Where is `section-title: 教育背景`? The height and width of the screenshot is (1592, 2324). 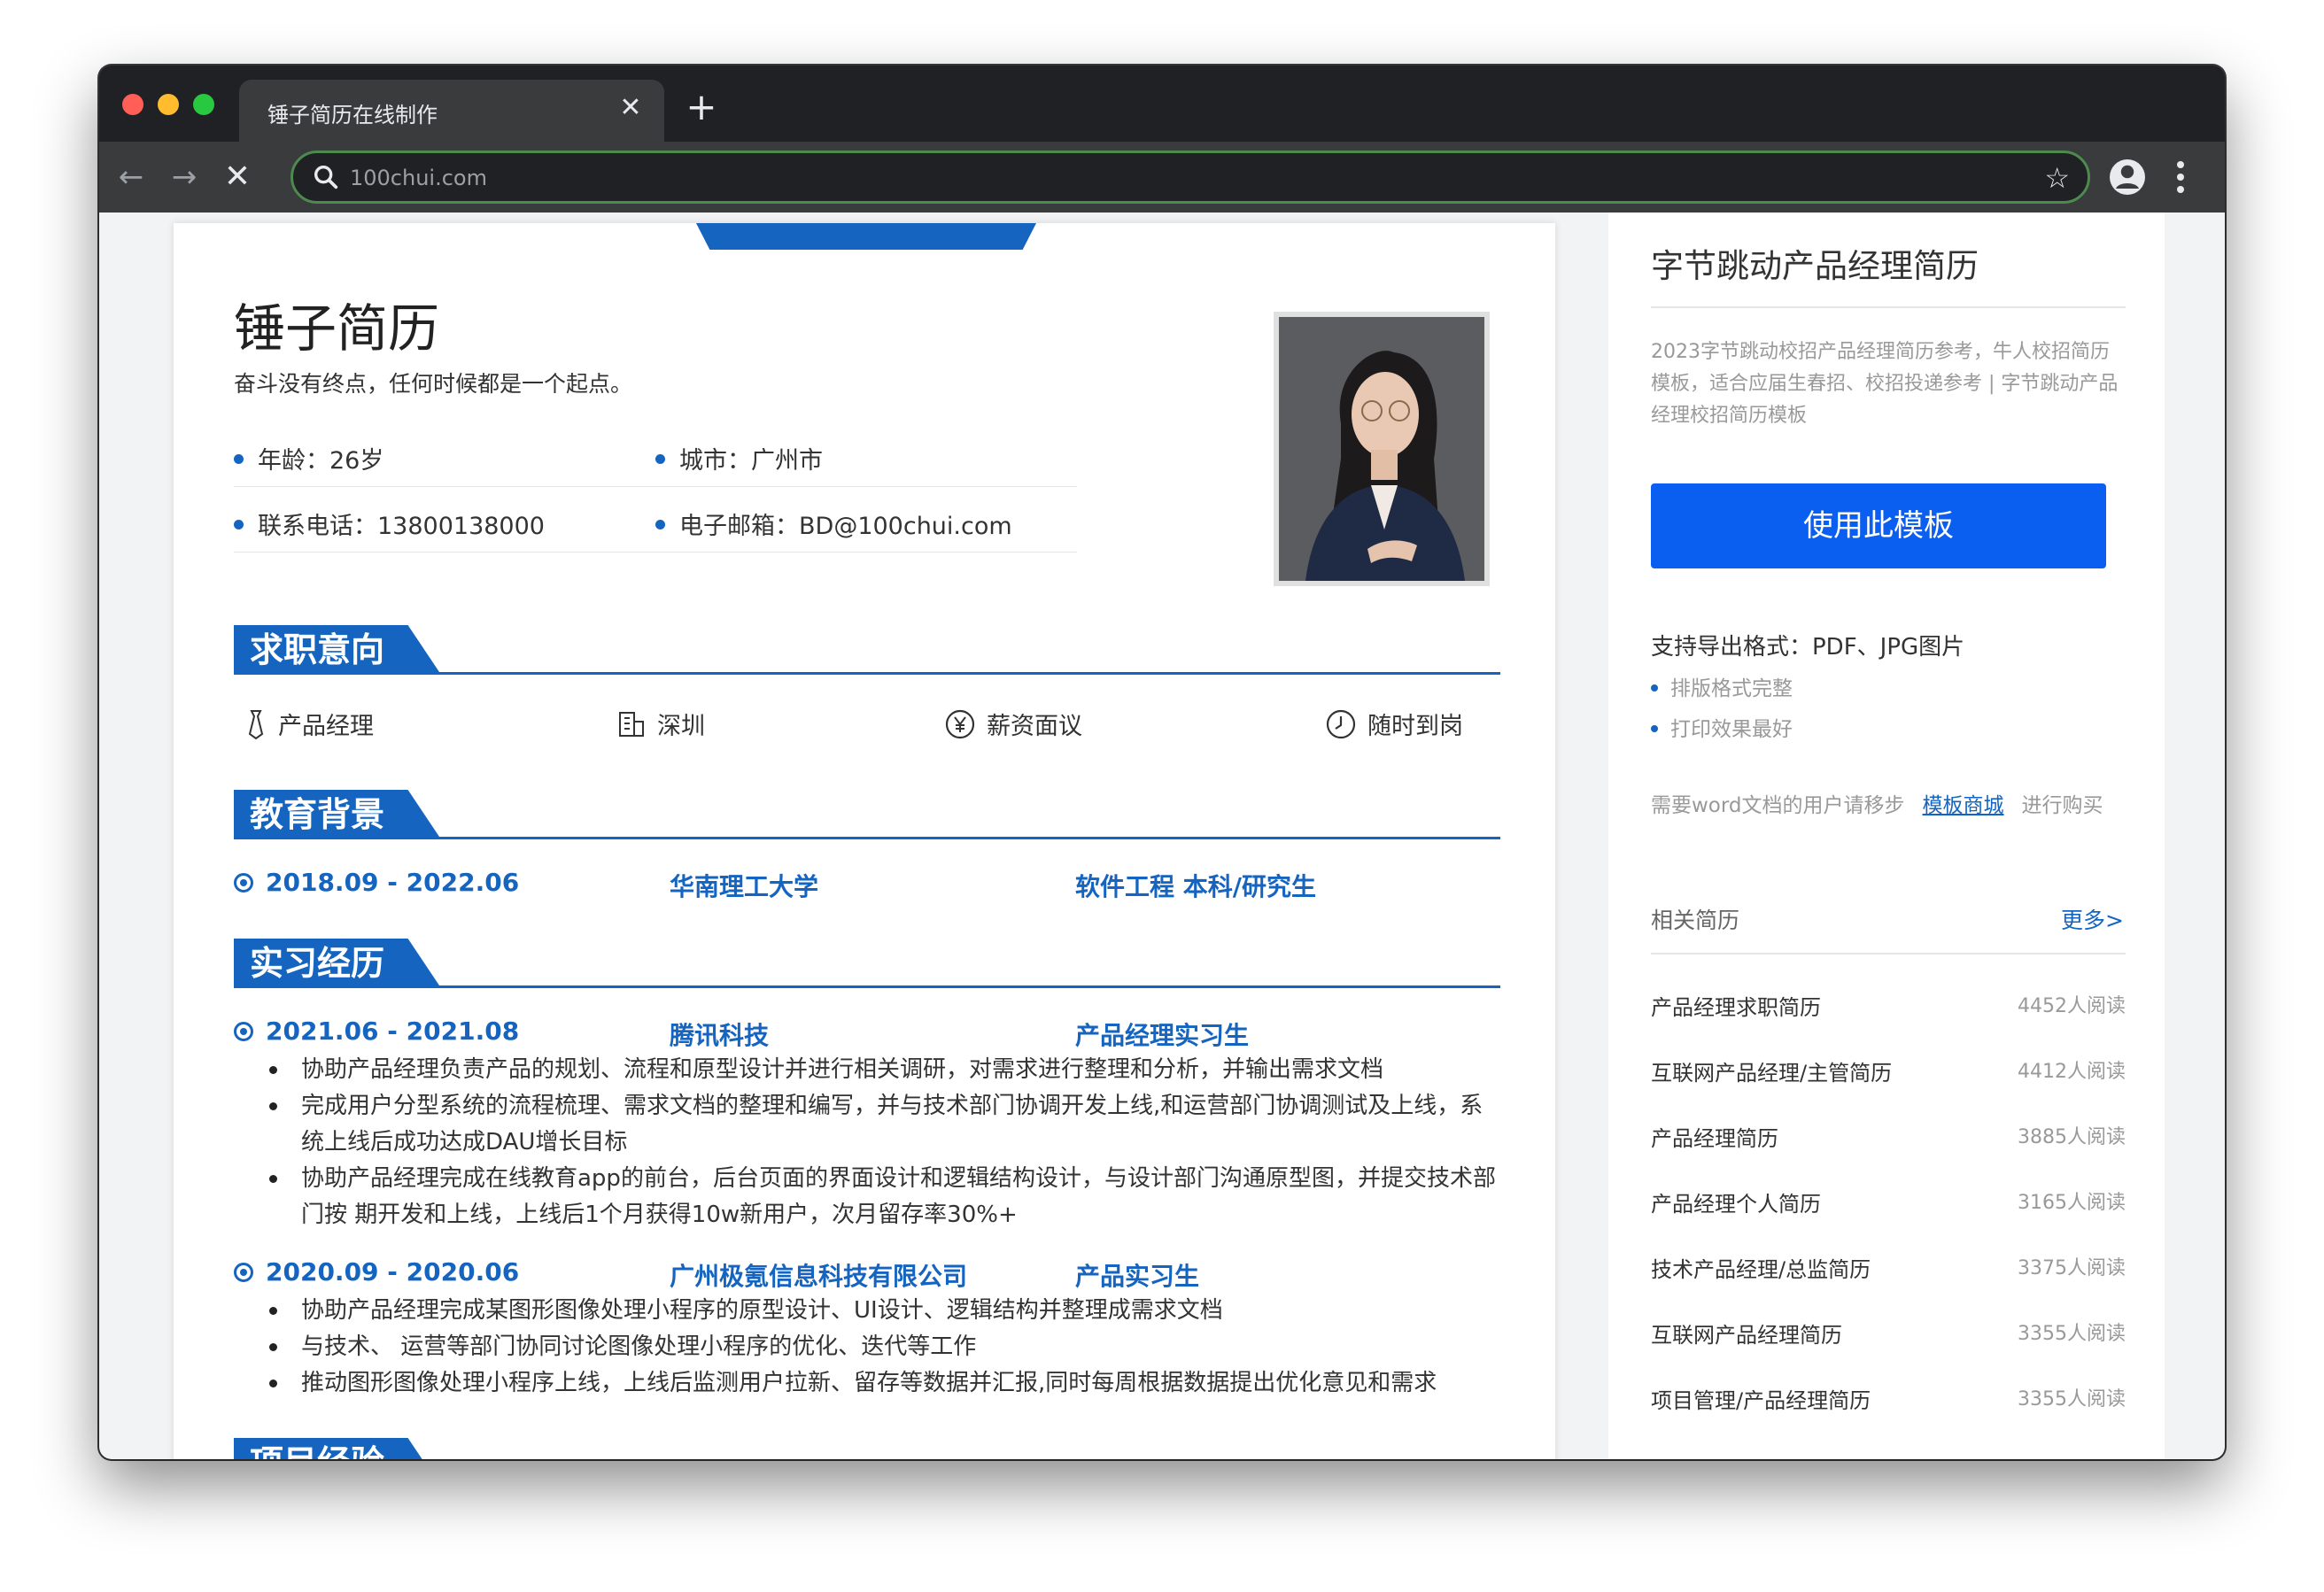
section-title: 教育背景 is located at coordinates (338, 814).